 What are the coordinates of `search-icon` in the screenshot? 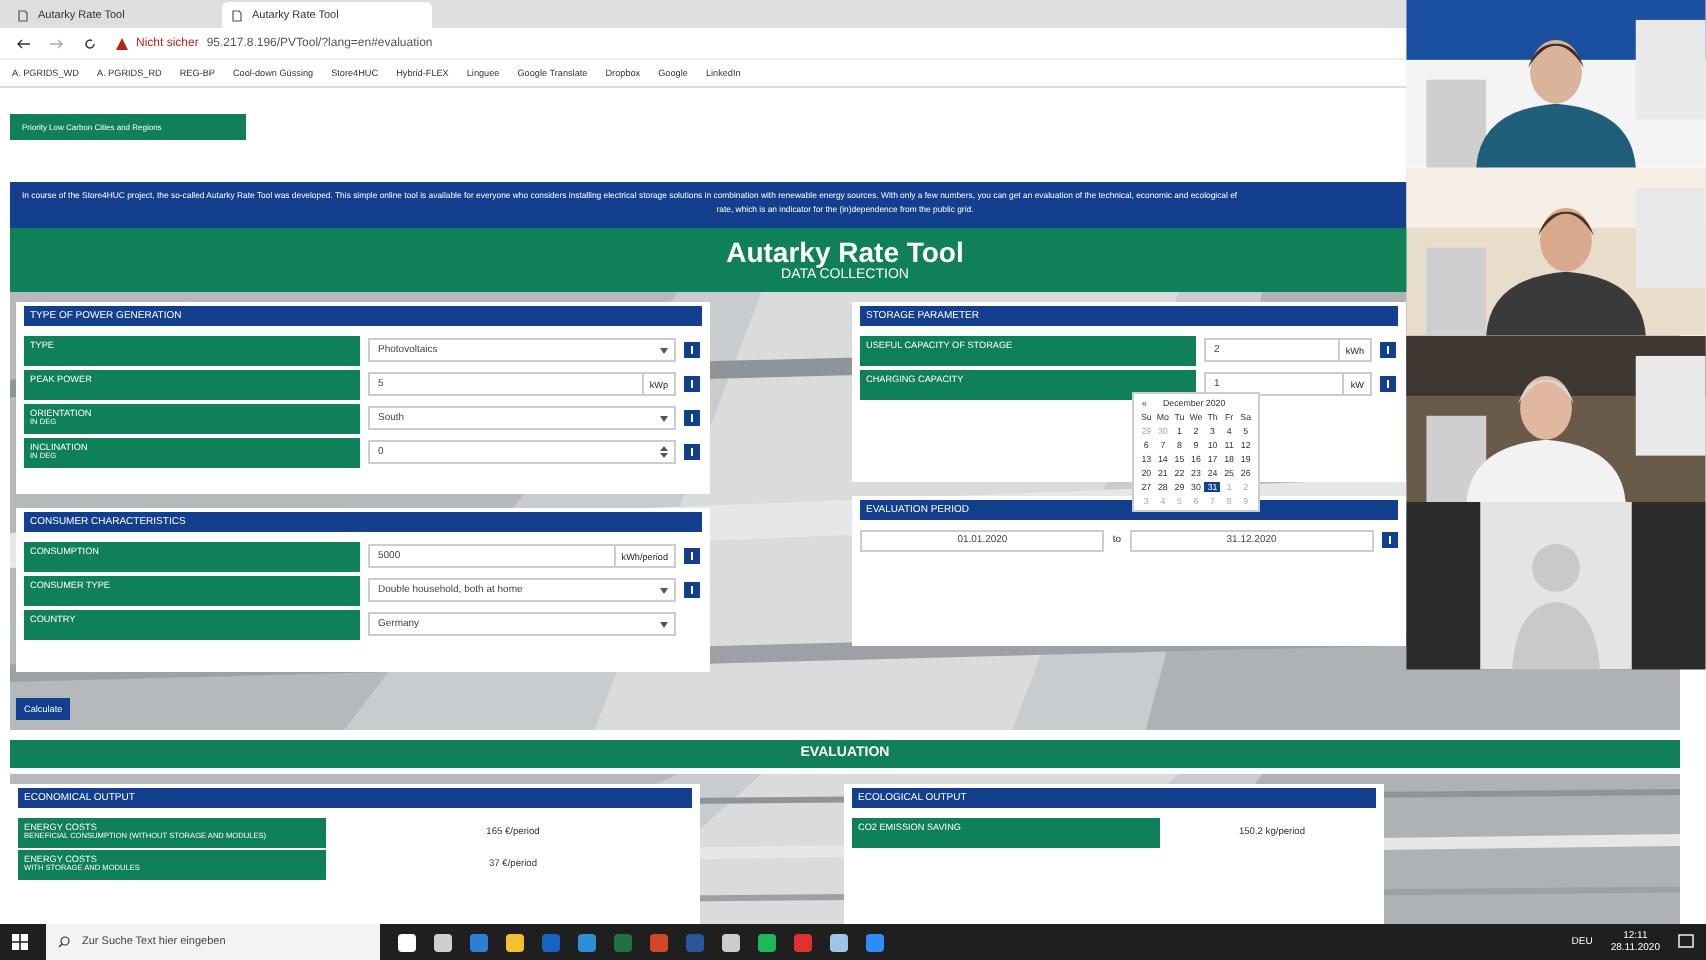 It's located at (64, 942).